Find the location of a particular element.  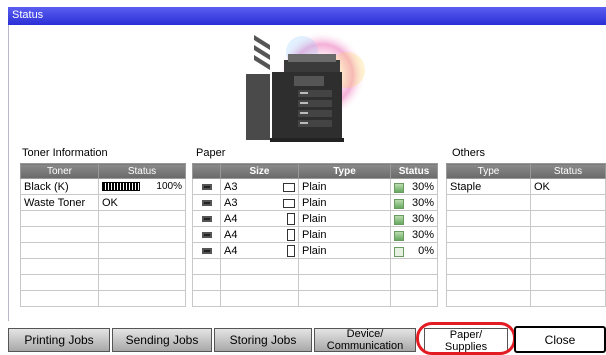

toner-column-header: Toner is located at coordinates (59, 171).